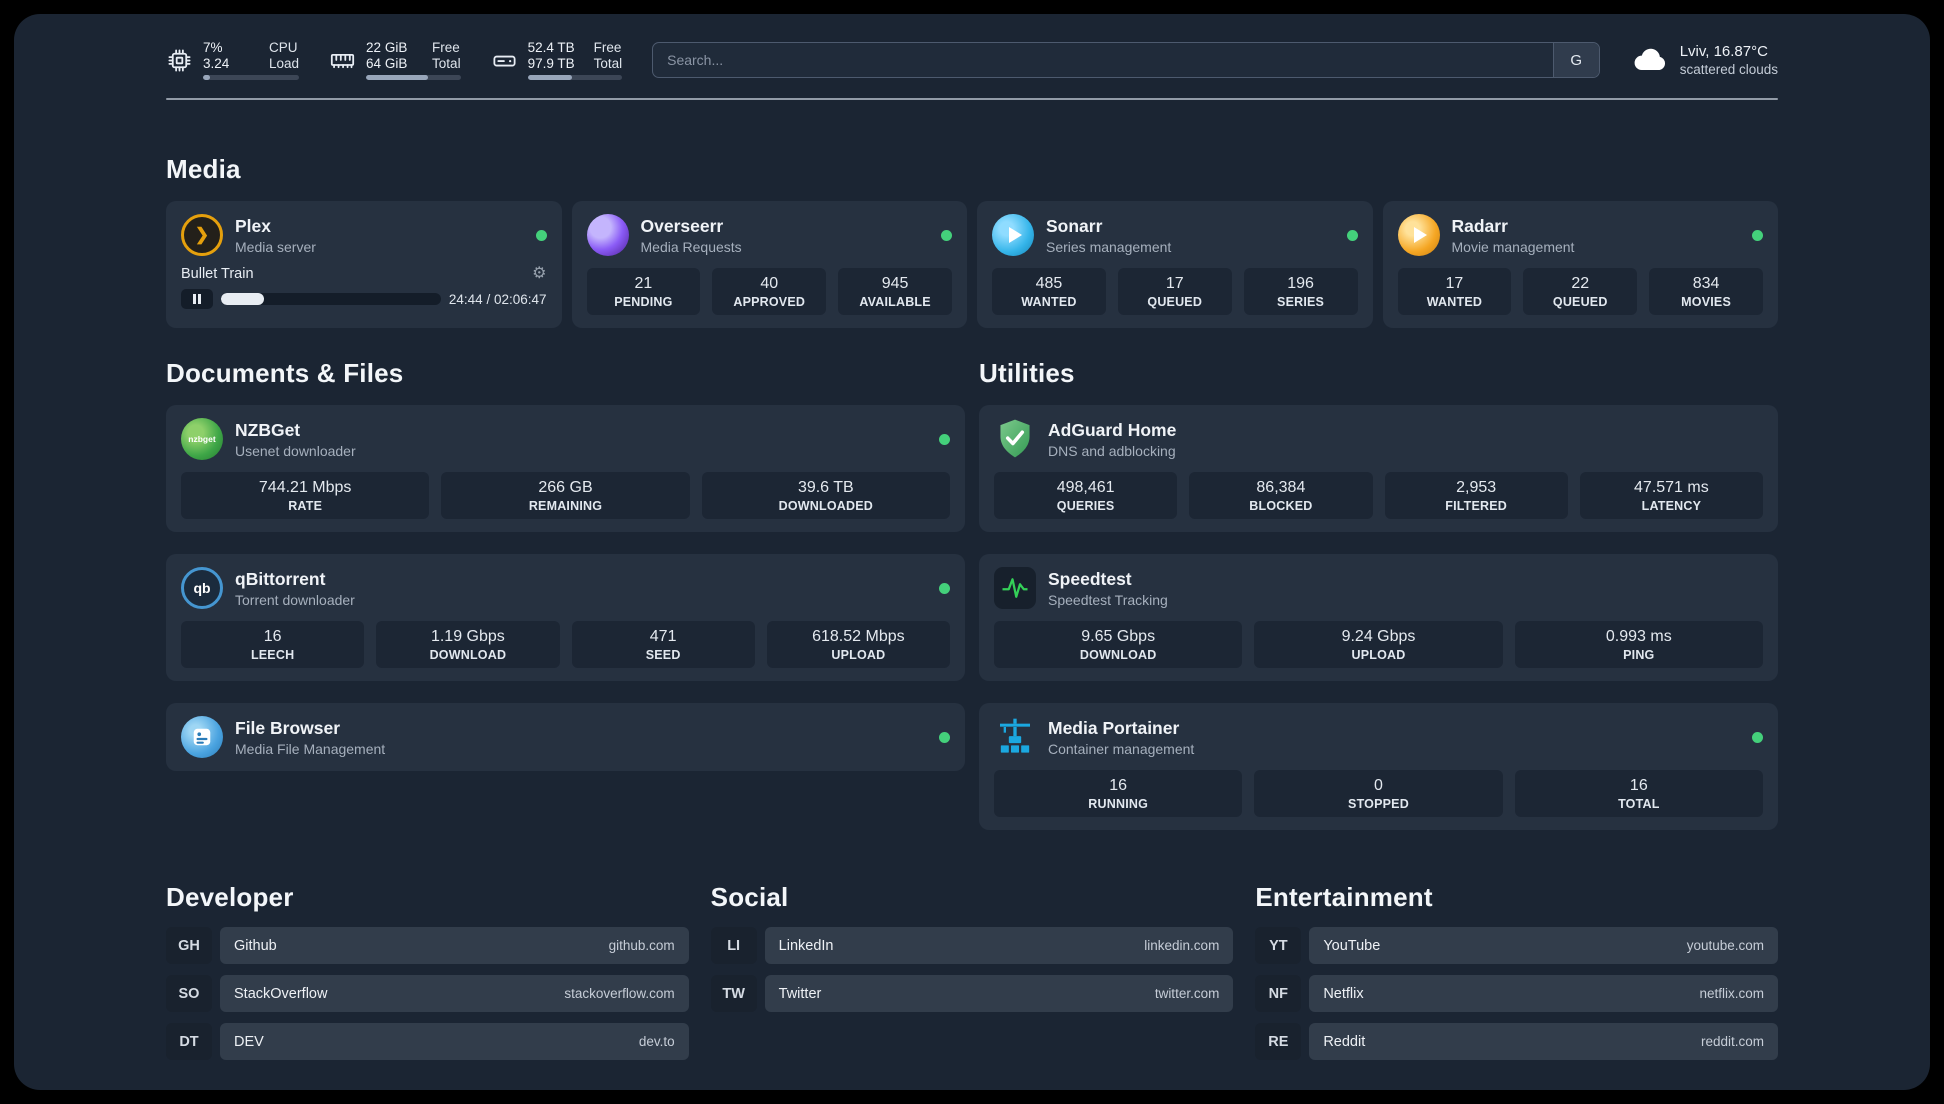 The height and width of the screenshot is (1104, 1944). I want to click on bookmark-url: netflix.com, so click(1731, 993).